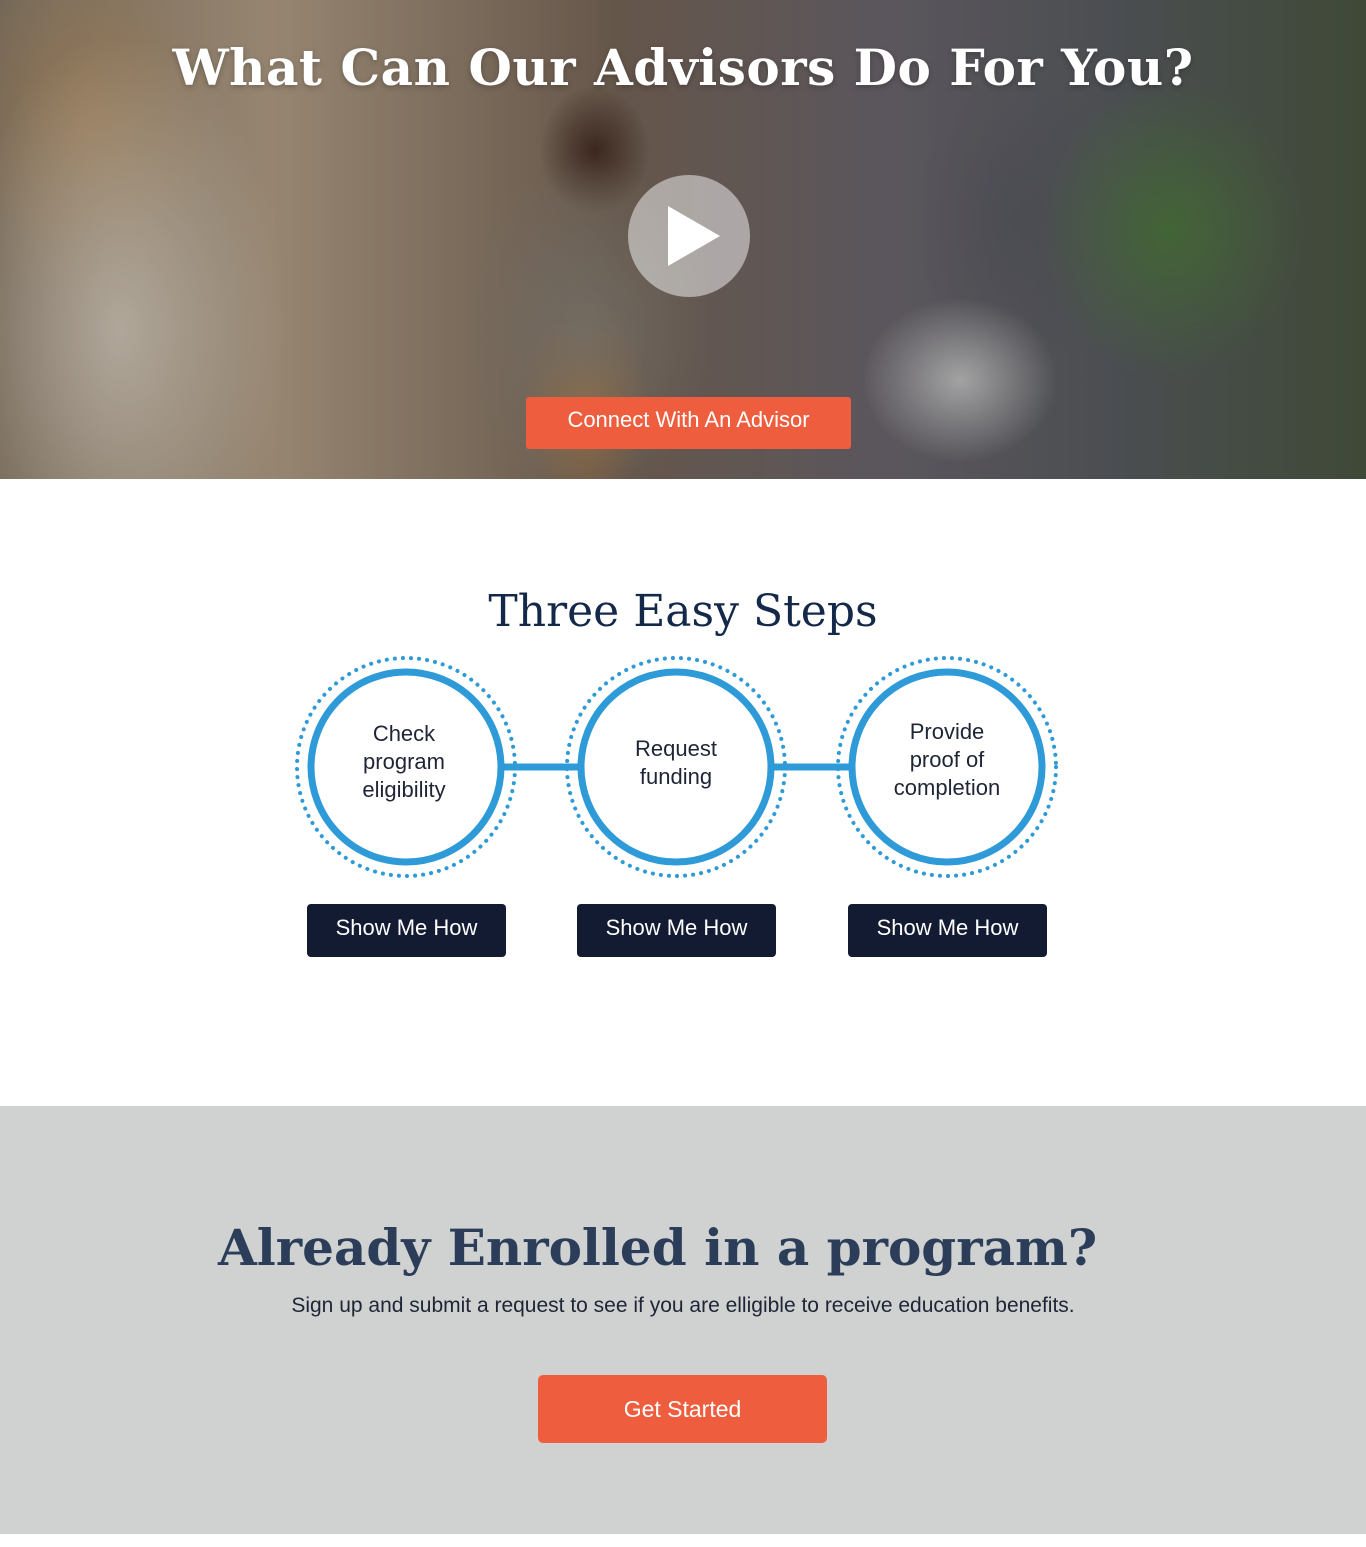 This screenshot has width=1366, height=1547. I want to click on step-1-line-1: Check, so click(404, 733).